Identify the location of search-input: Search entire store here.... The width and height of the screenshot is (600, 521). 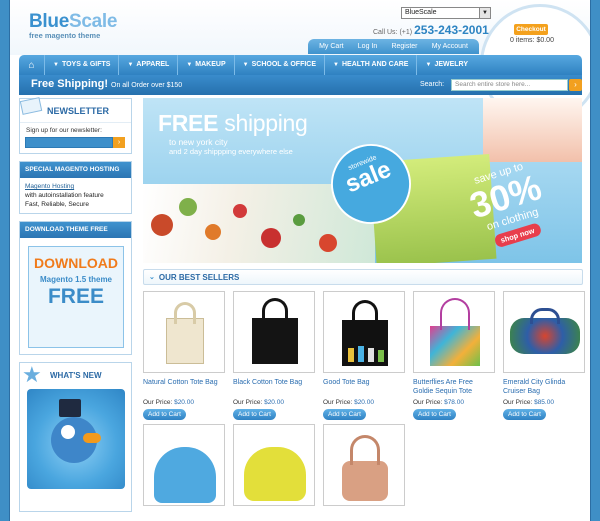
(509, 85).